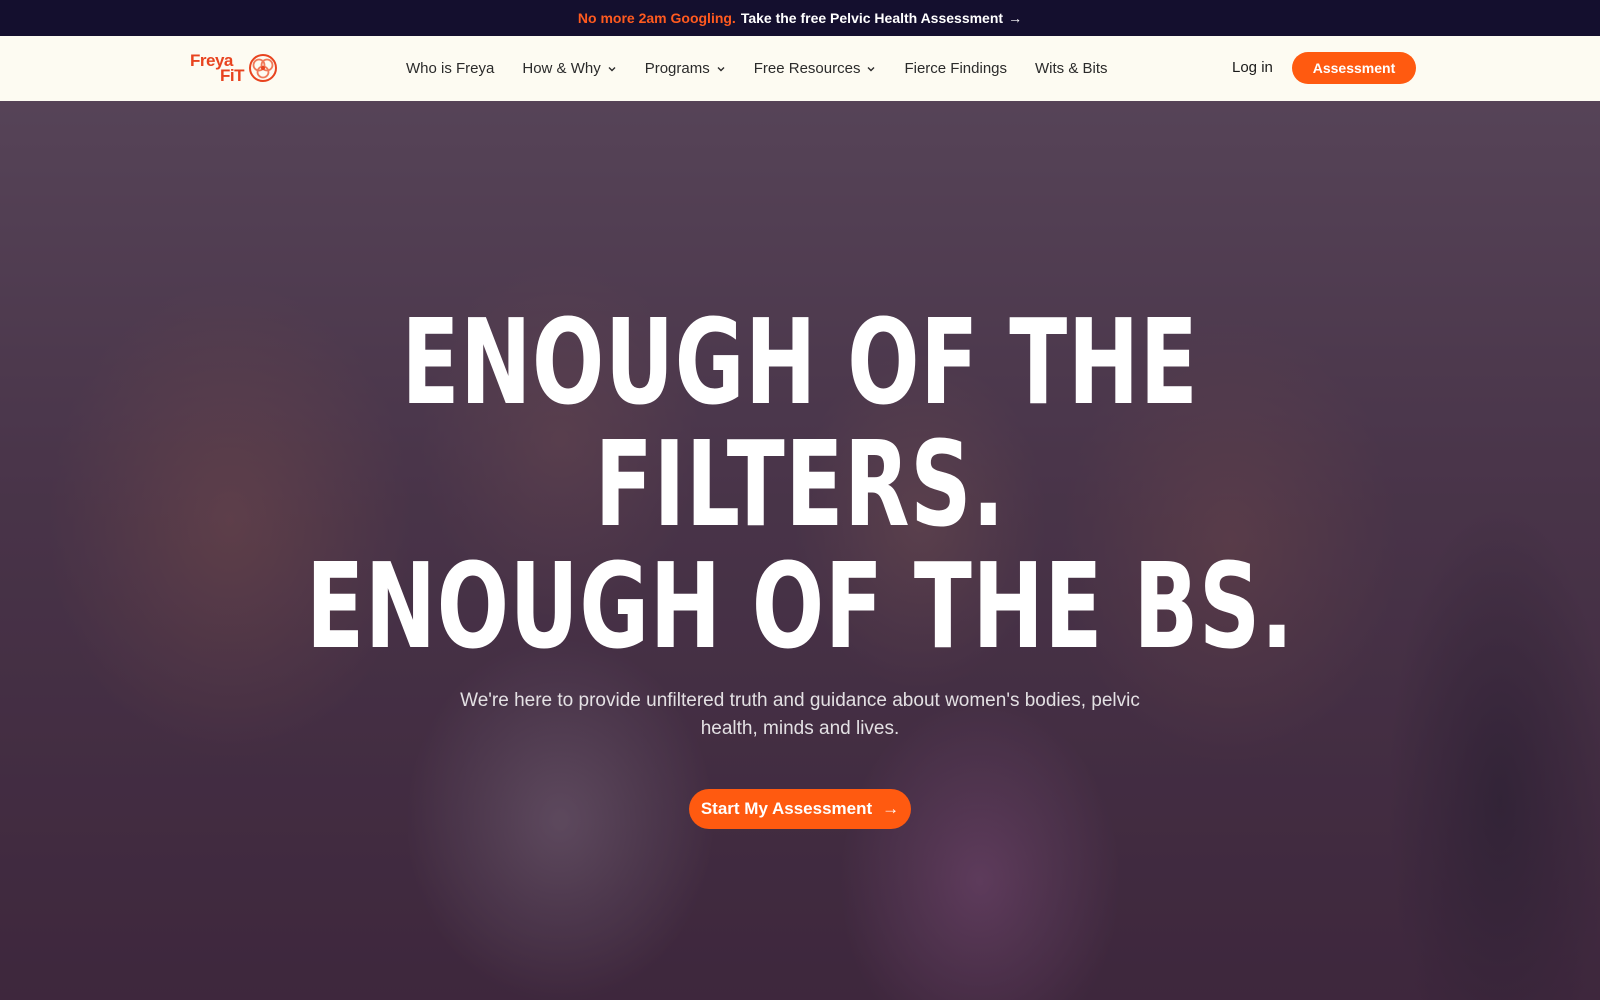 Image resolution: width=1600 pixels, height=1000 pixels. I want to click on nav-label: Fierce Findings, so click(956, 68).